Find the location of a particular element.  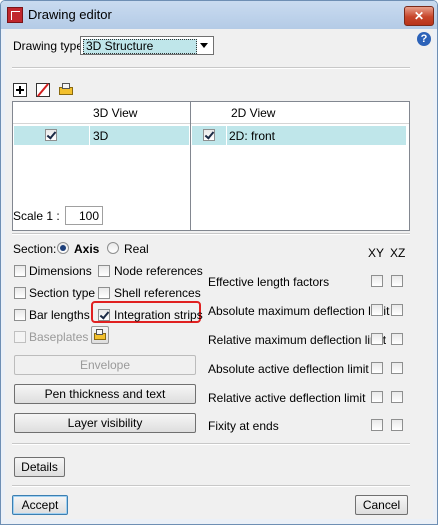

drawing-type-select: 3D Structure is located at coordinates (147, 45).